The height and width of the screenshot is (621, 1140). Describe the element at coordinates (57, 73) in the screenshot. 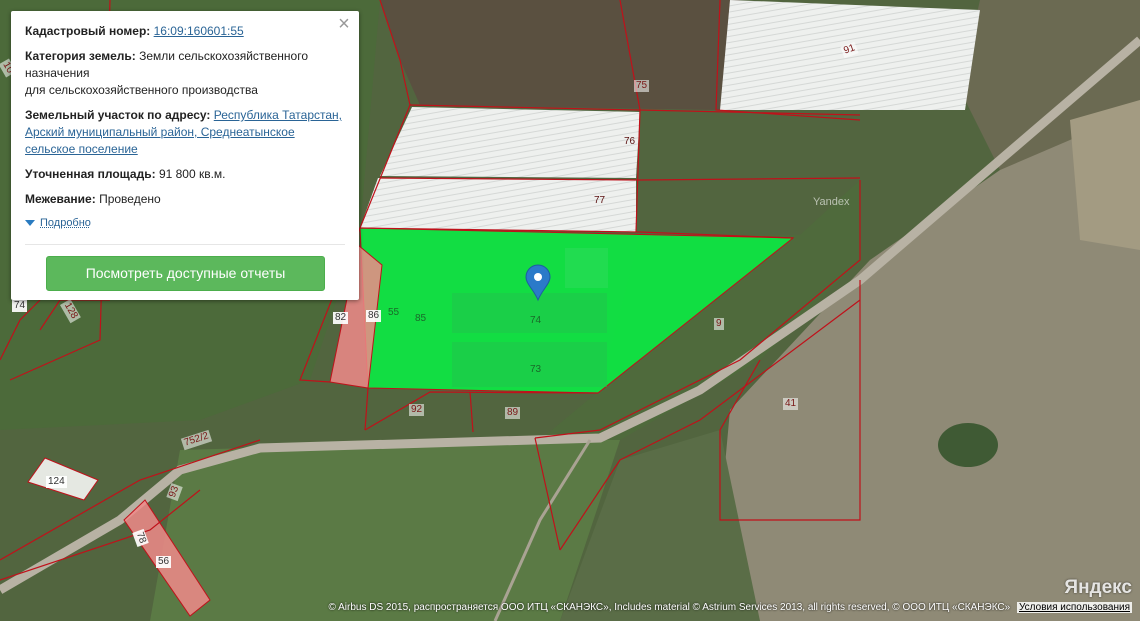

I see `category-value-2: назначения` at that location.